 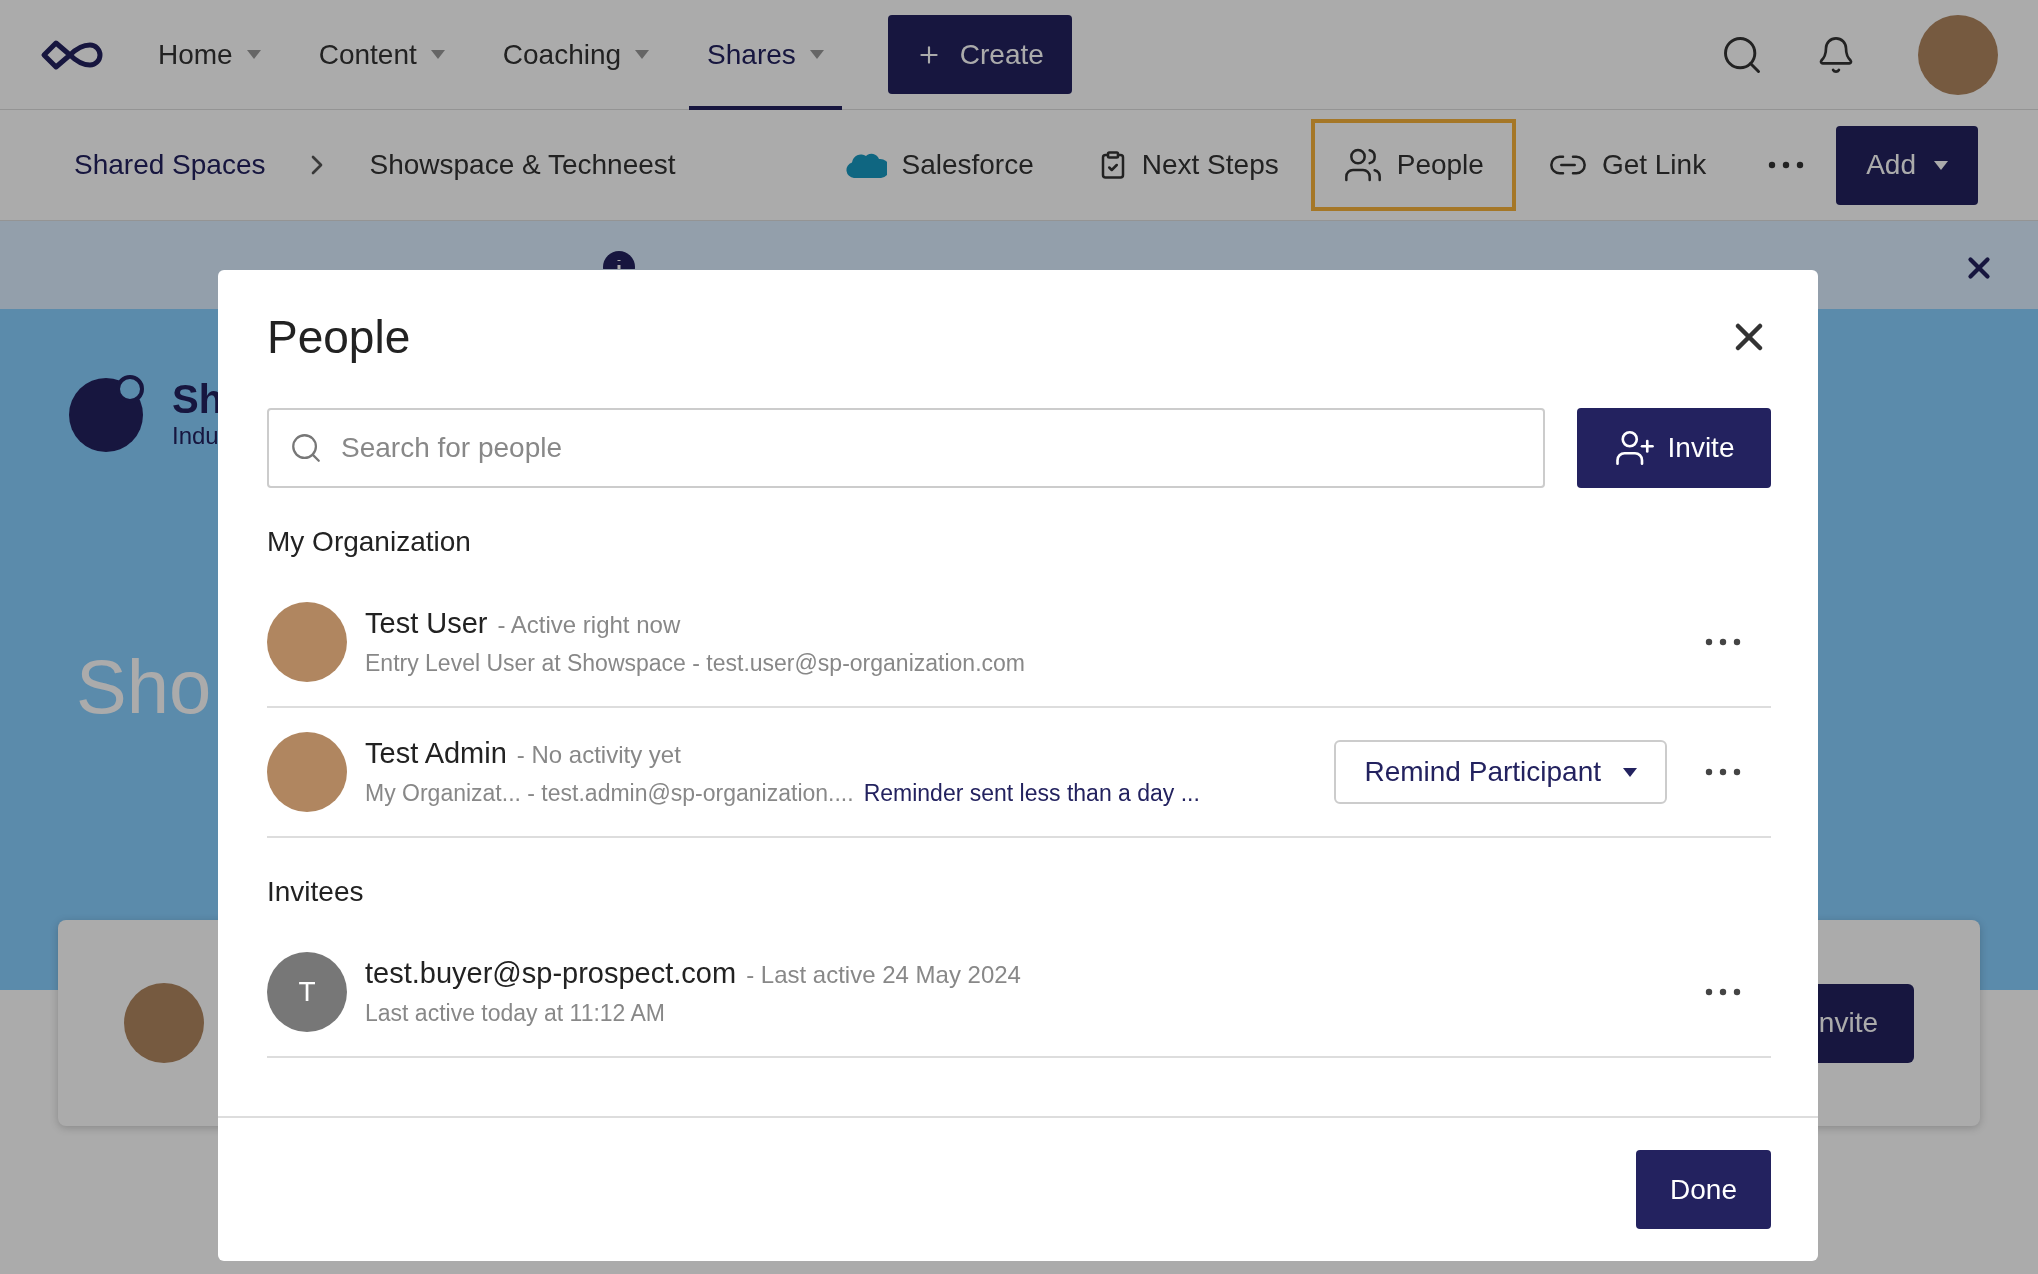 What do you see at coordinates (1654, 165) in the screenshot?
I see `toolbar-action-label: Get Link` at bounding box center [1654, 165].